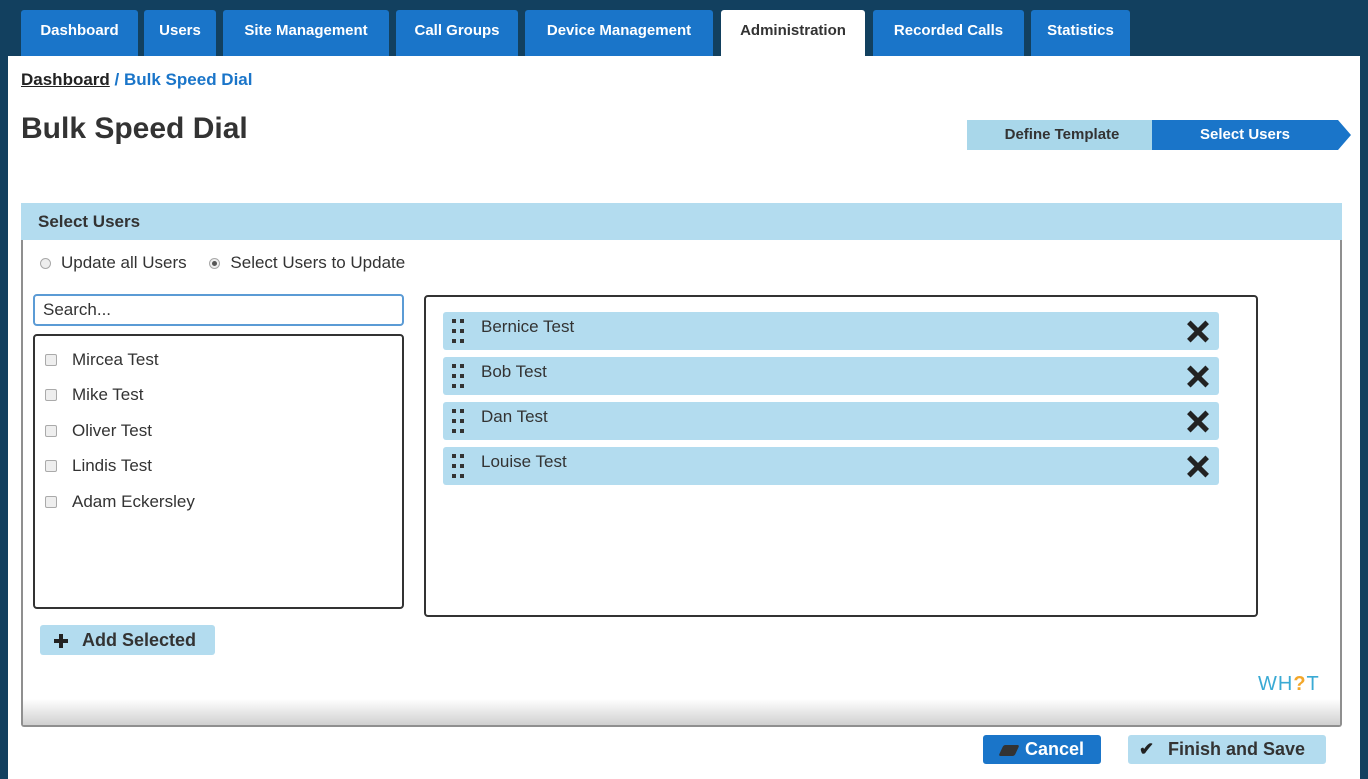 The image size is (1368, 779). What do you see at coordinates (1313, 684) in the screenshot?
I see `logo-text-part: T` at bounding box center [1313, 684].